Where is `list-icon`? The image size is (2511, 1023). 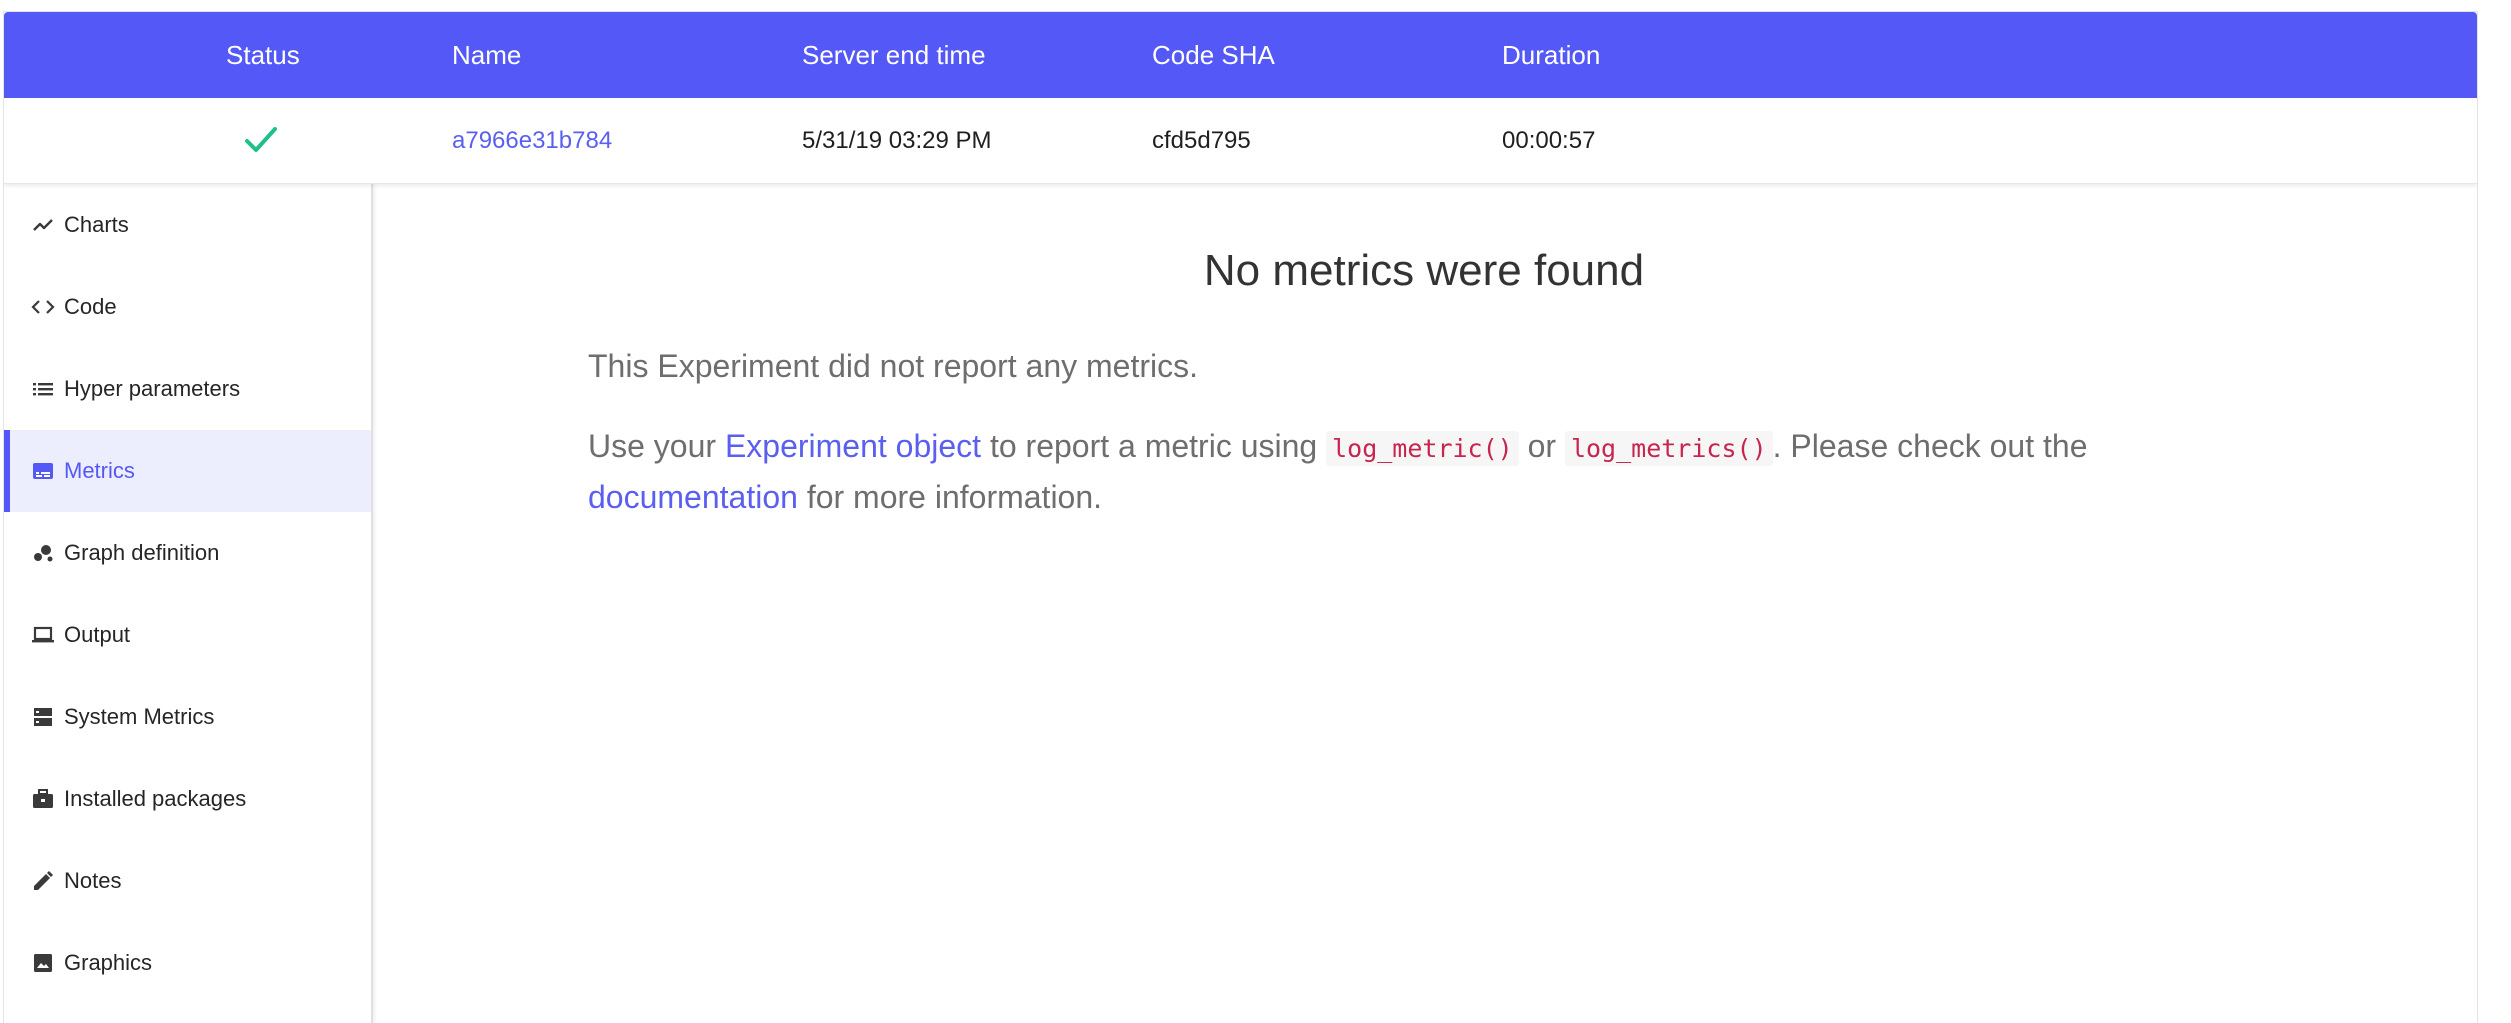
list-icon is located at coordinates (43, 389).